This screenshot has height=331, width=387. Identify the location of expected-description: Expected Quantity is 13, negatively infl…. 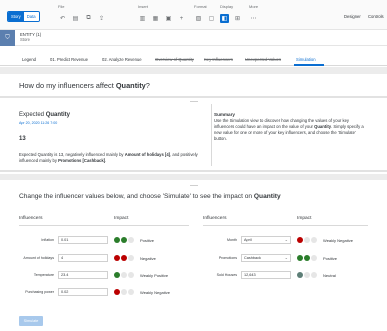
(111, 158).